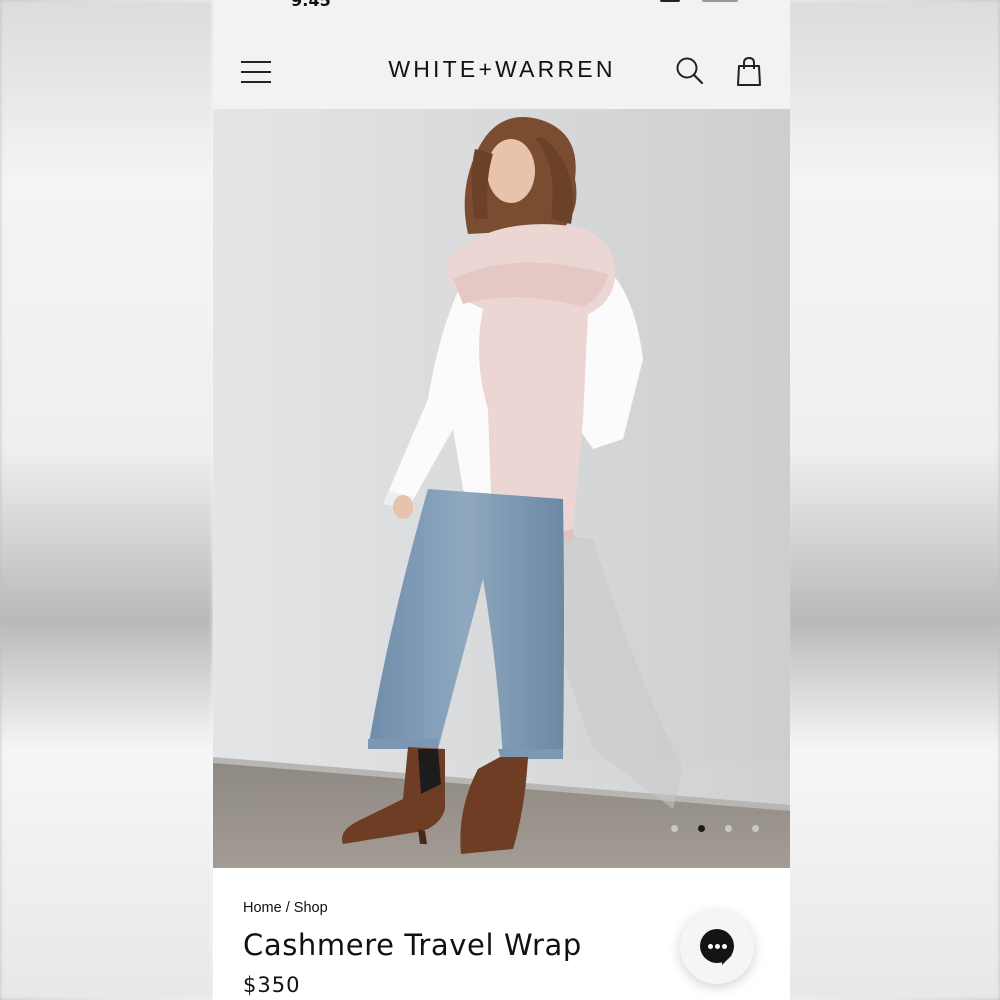 The width and height of the screenshot is (1000, 1000). Describe the element at coordinates (720, 1) in the screenshot. I see `battery-icon` at that location.